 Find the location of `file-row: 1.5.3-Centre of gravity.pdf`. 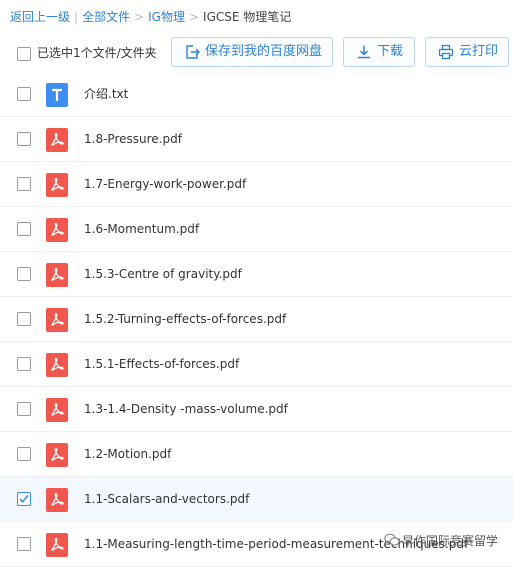

file-row: 1.5.3-Centre of gravity.pdf is located at coordinates (256, 274).